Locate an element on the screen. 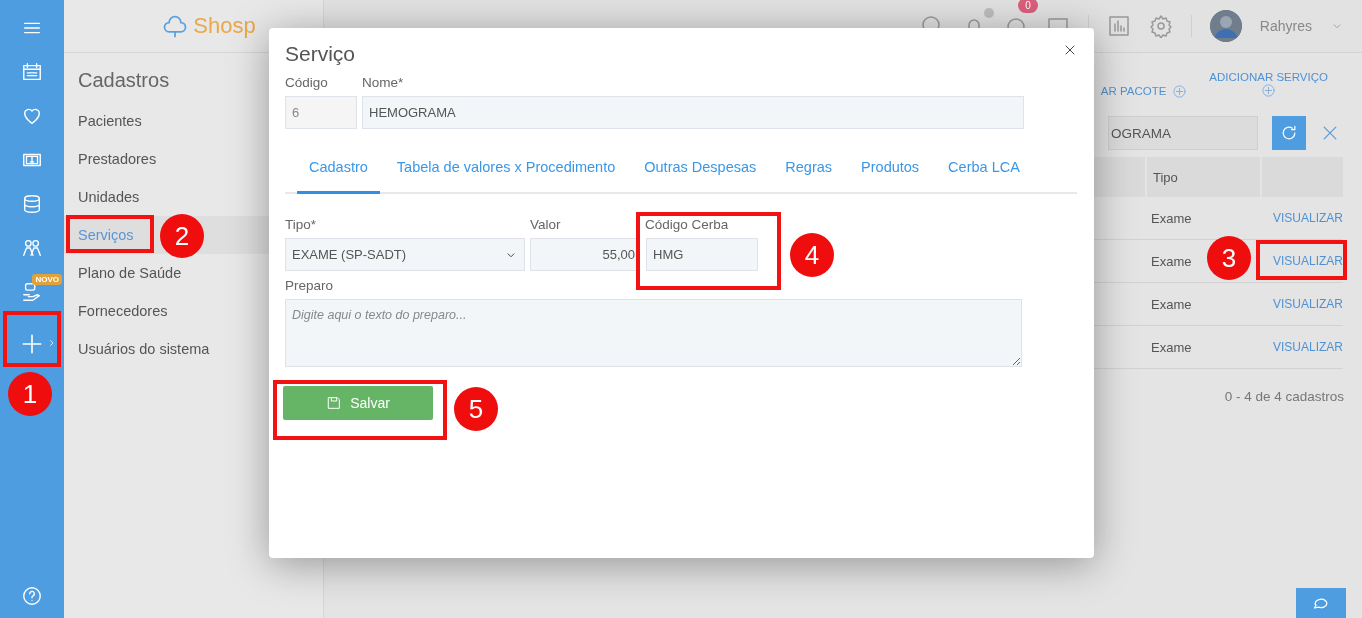  field-label: Código Cerba is located at coordinates (687, 225).